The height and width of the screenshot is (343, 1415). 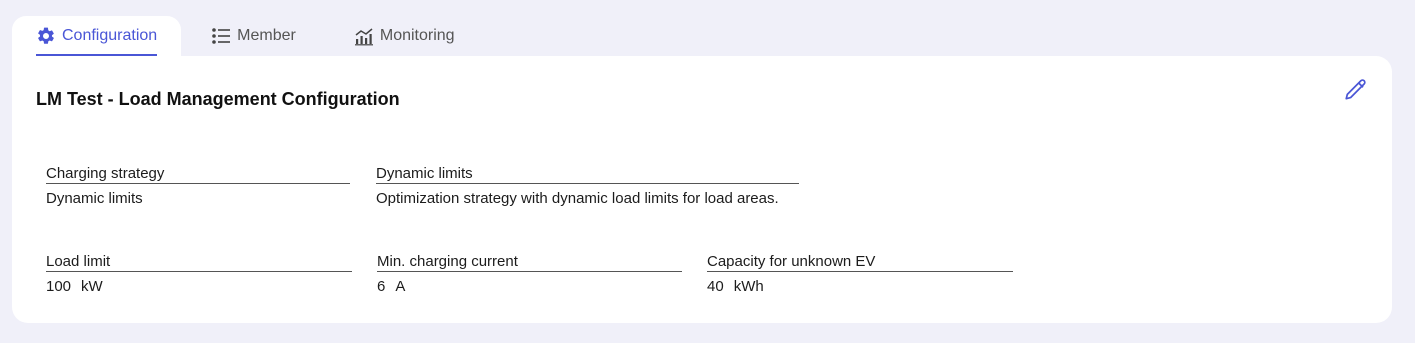 I want to click on load-limit-number: 100, so click(x=59, y=286).